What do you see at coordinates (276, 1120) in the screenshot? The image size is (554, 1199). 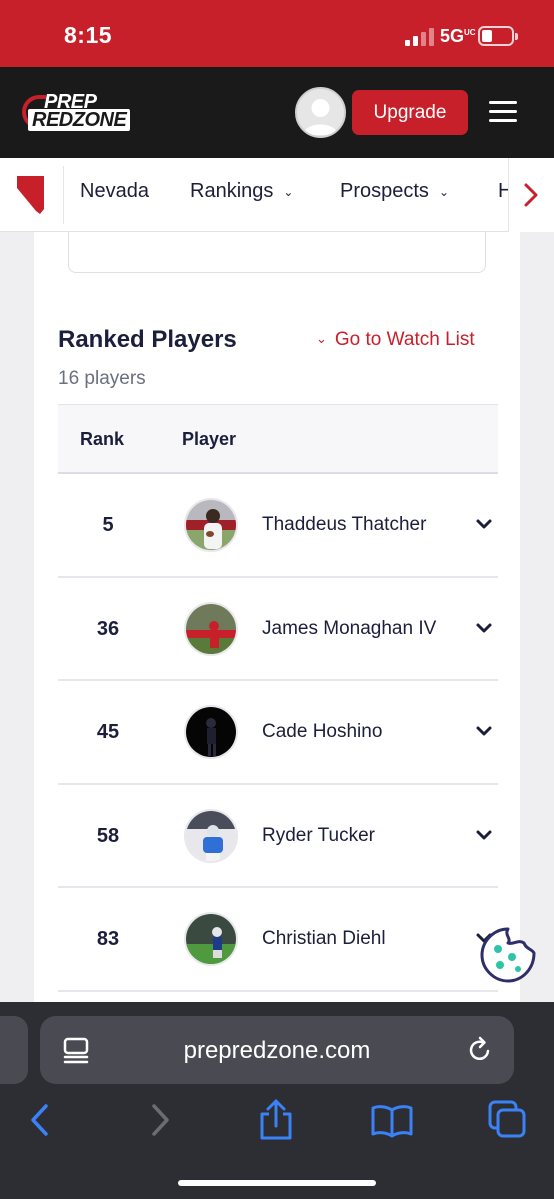 I see `share-icon` at bounding box center [276, 1120].